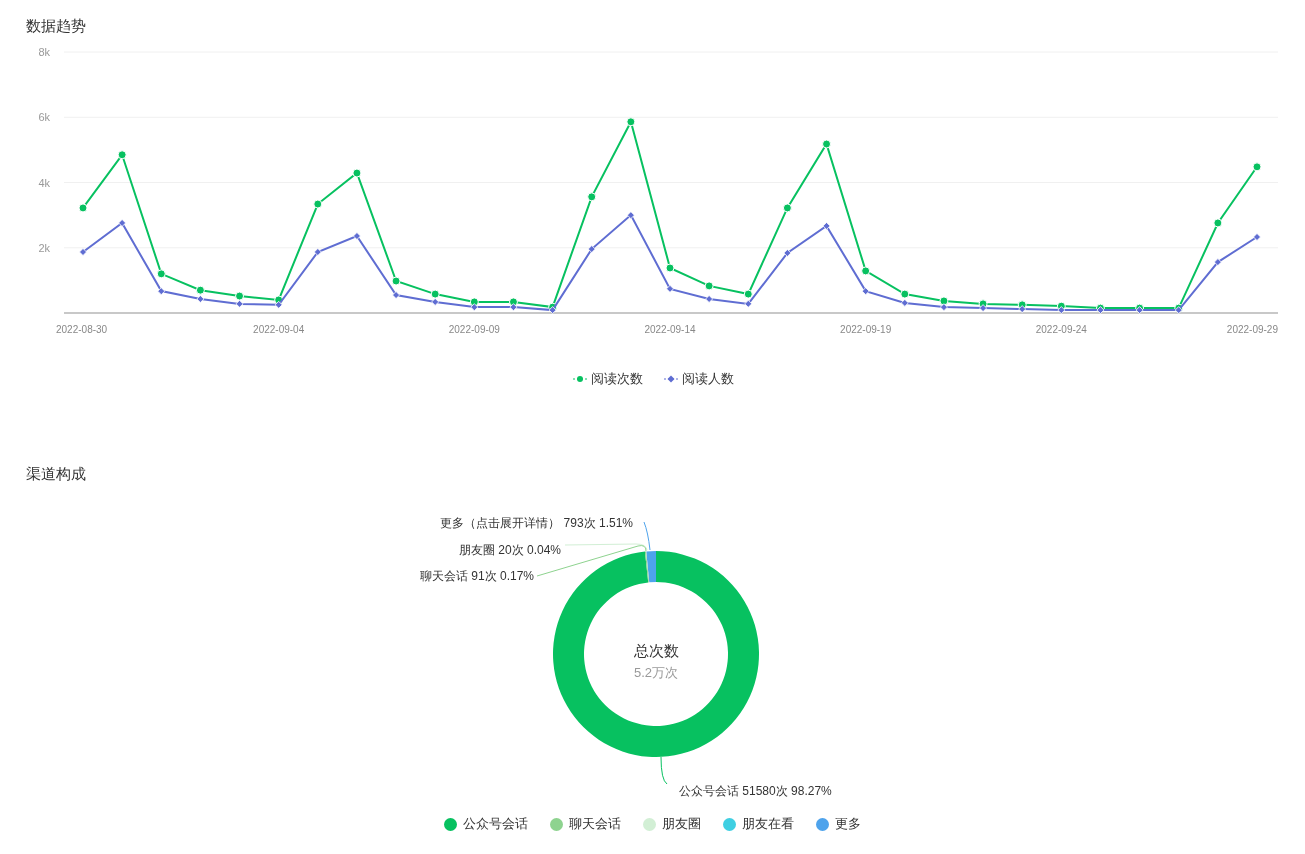 This screenshot has height=854, width=1305. What do you see at coordinates (44, 52) in the screenshot?
I see `y-tick-label: 8k` at bounding box center [44, 52].